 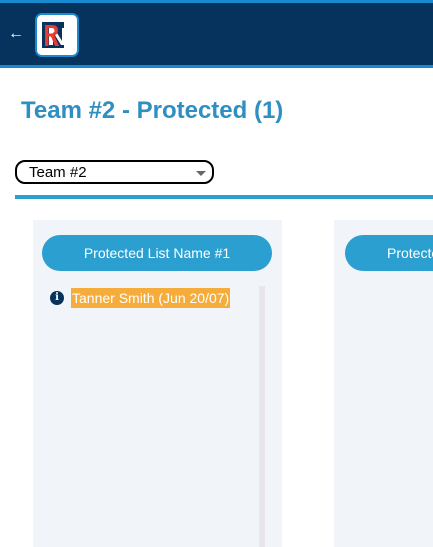 I want to click on info-icon: i, so click(x=57, y=298).